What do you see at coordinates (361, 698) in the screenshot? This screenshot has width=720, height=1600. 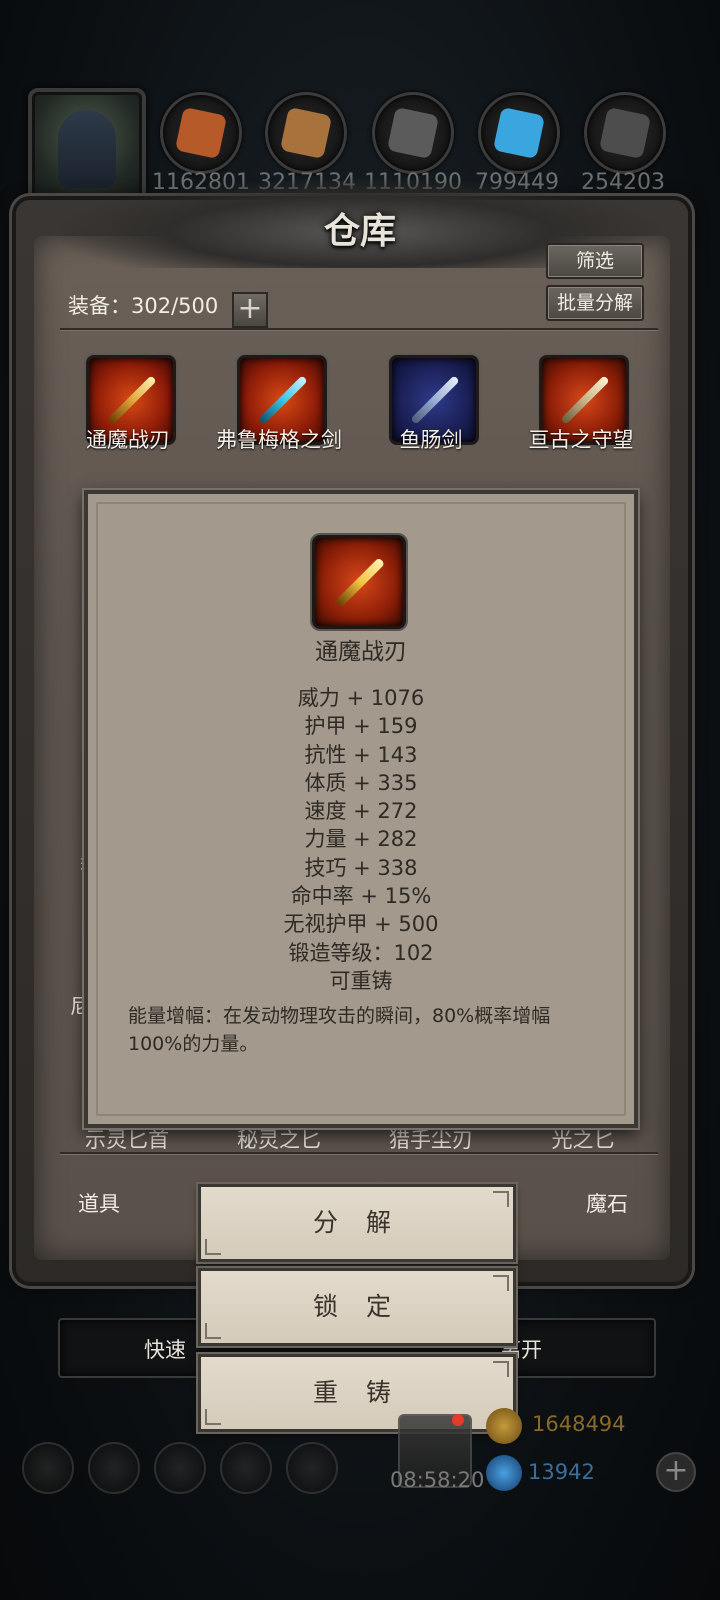 I see `stat-power: 威力 + 1076` at bounding box center [361, 698].